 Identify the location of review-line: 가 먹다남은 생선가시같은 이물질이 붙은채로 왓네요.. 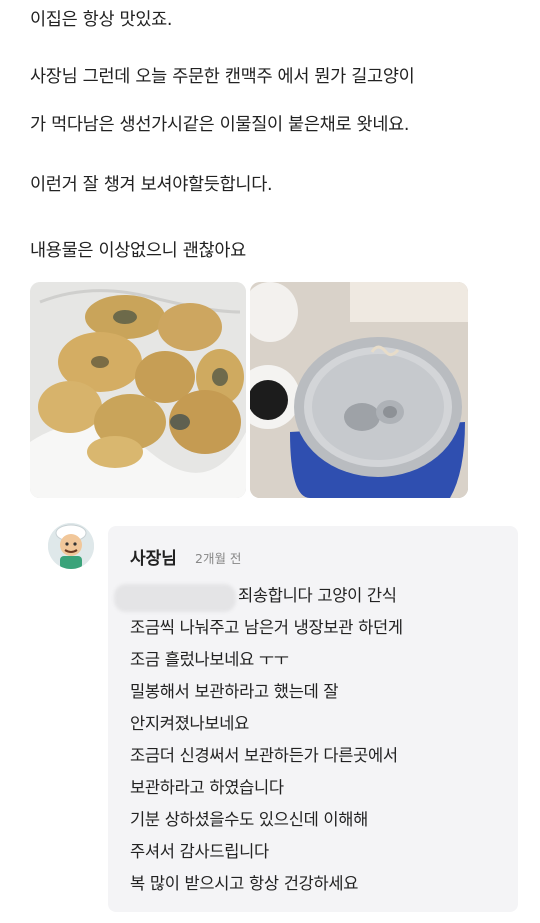
(220, 125).